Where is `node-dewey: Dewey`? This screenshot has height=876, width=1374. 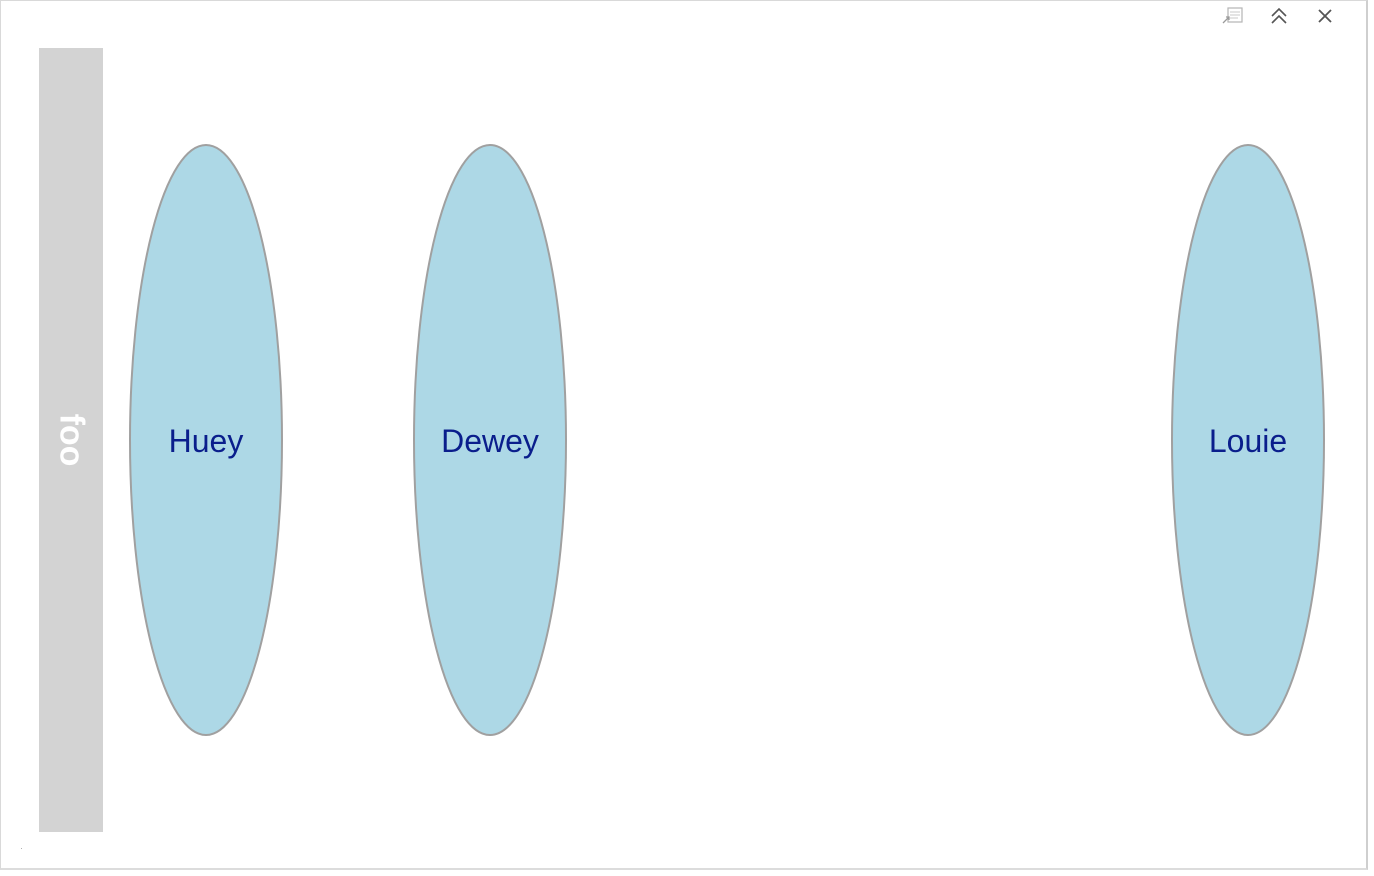 node-dewey: Dewey is located at coordinates (490, 440).